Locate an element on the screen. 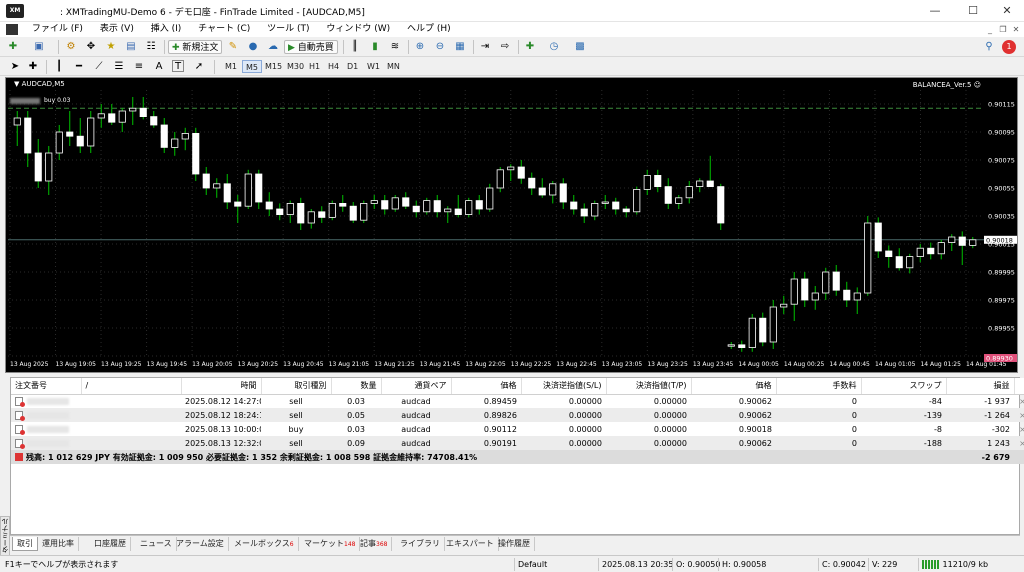 The height and width of the screenshot is (572, 1024). text-tool-icon: A is located at coordinates (159, 67).